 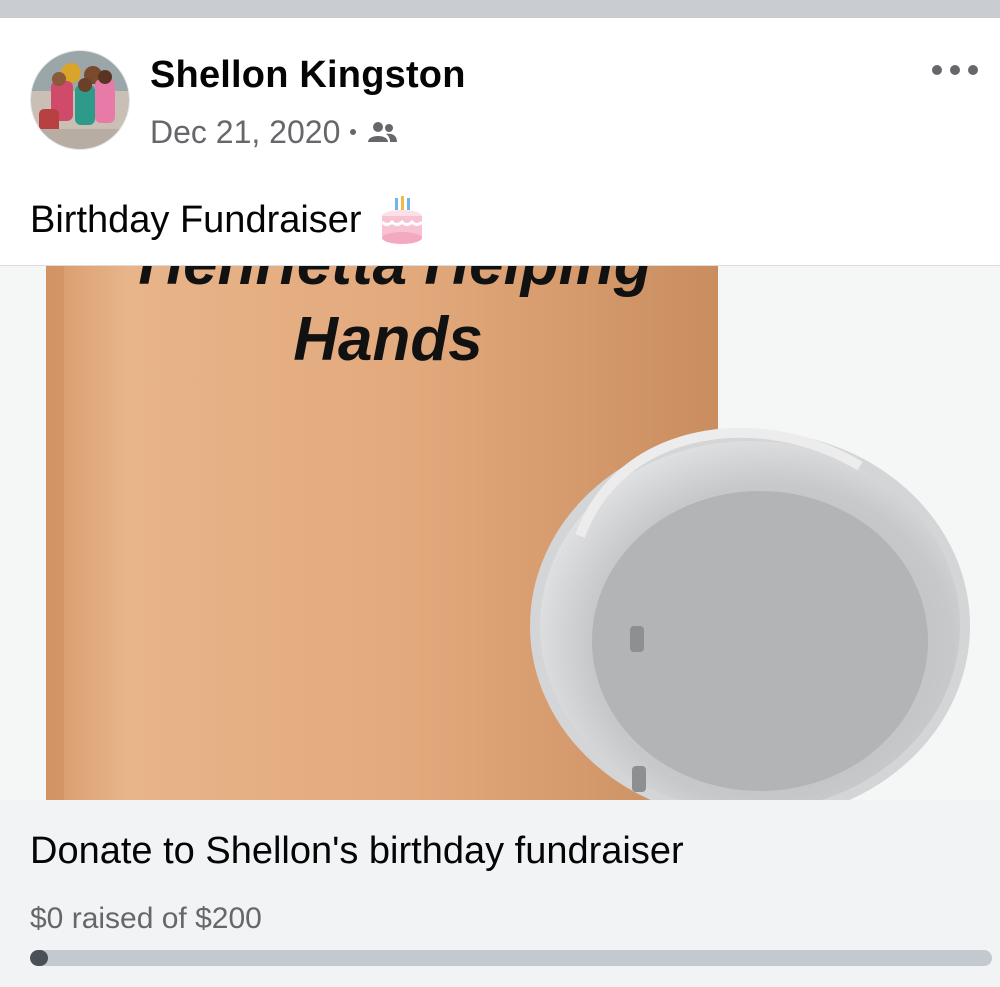 What do you see at coordinates (394, 282) in the screenshot?
I see `image-caption-line1: Henrietta Helping` at bounding box center [394, 282].